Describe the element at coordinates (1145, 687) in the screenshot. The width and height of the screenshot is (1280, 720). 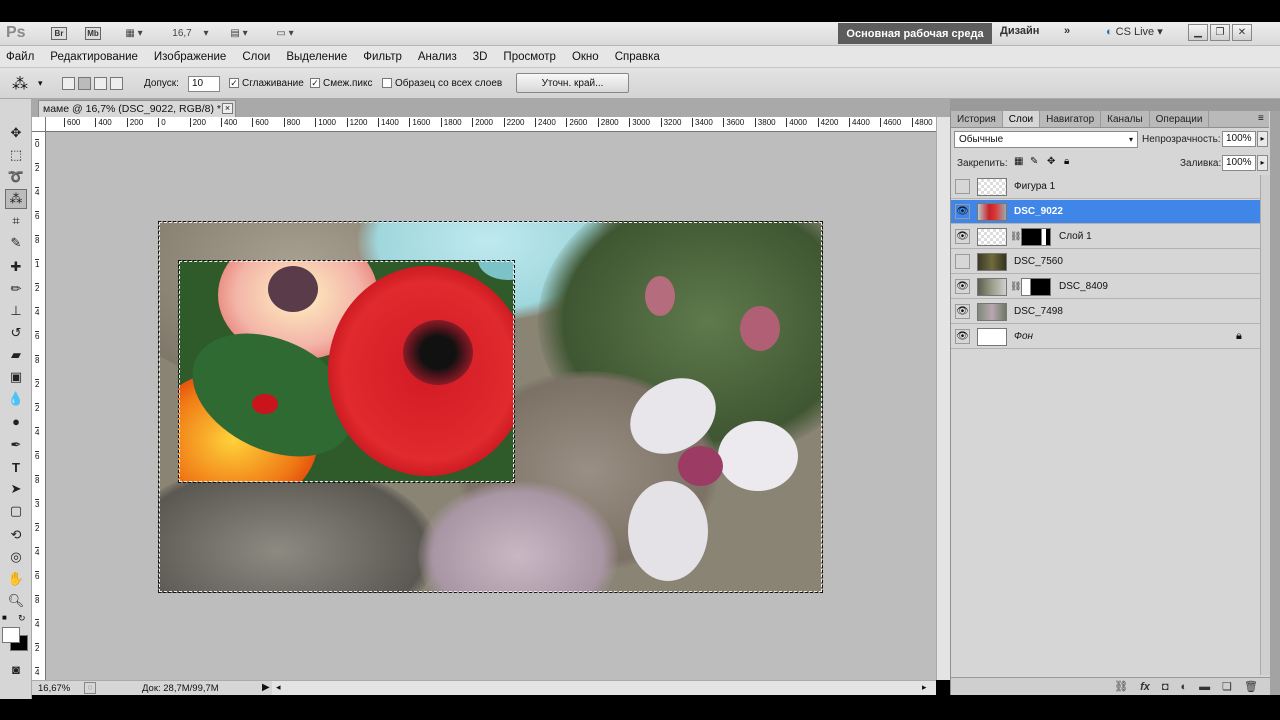
I see `layer-style-icon: fx` at that location.